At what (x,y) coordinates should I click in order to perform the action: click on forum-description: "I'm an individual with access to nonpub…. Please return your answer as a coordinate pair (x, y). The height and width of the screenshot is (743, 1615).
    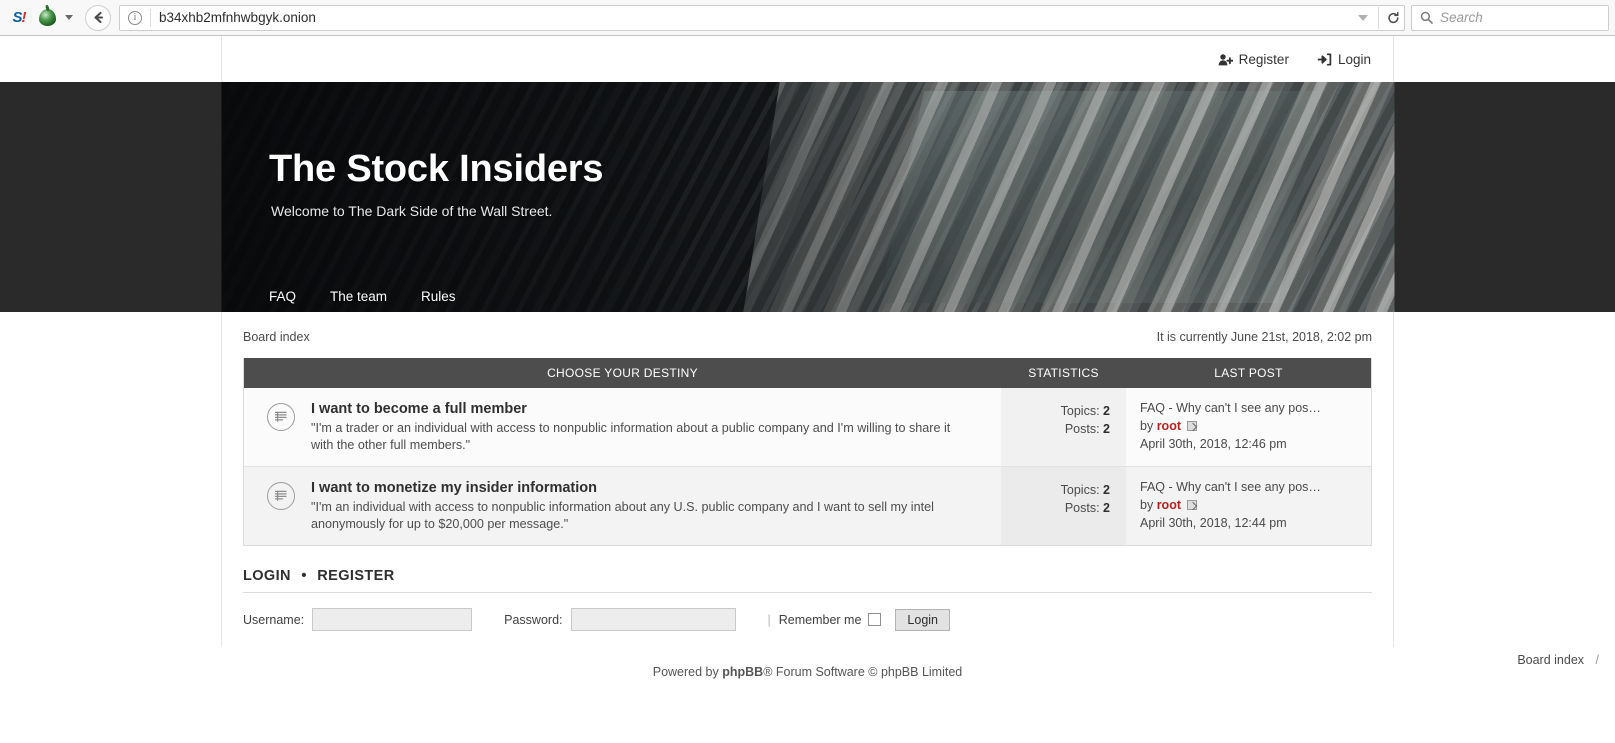
    Looking at the image, I should click on (622, 515).